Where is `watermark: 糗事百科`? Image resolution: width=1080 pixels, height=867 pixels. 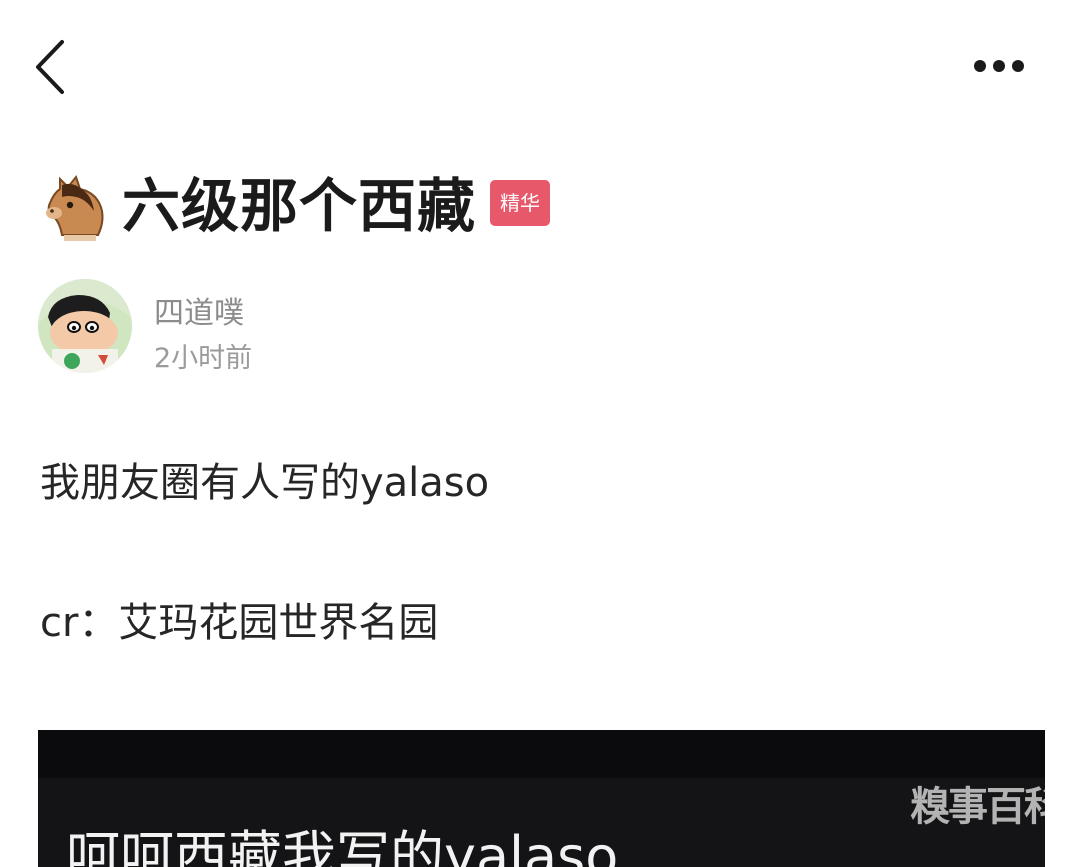 watermark: 糗事百科 is located at coordinates (977, 807).